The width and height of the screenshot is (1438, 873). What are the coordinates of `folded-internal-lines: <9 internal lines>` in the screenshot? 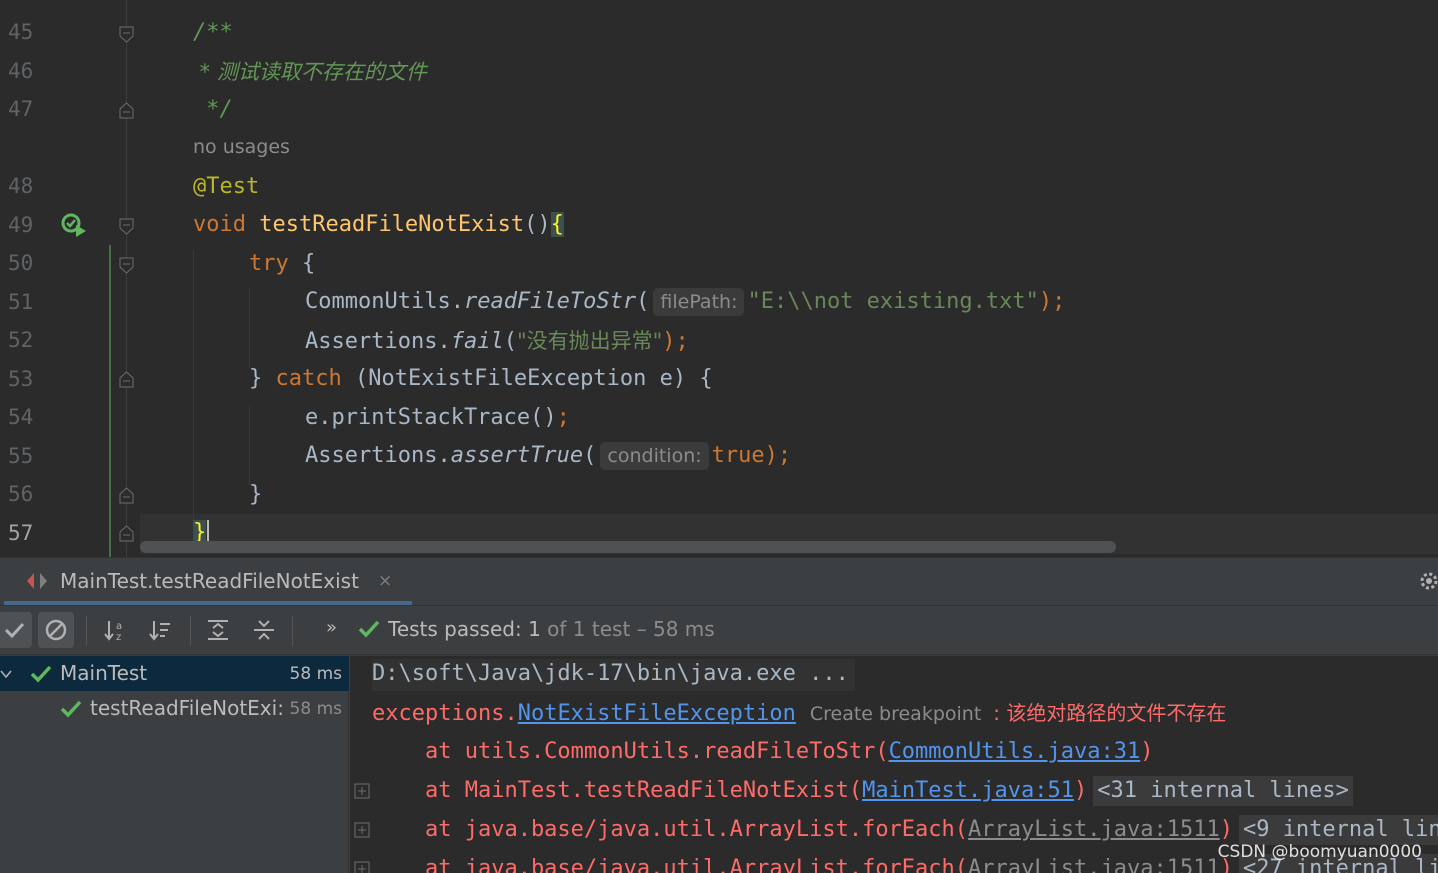 It's located at (1338, 830).